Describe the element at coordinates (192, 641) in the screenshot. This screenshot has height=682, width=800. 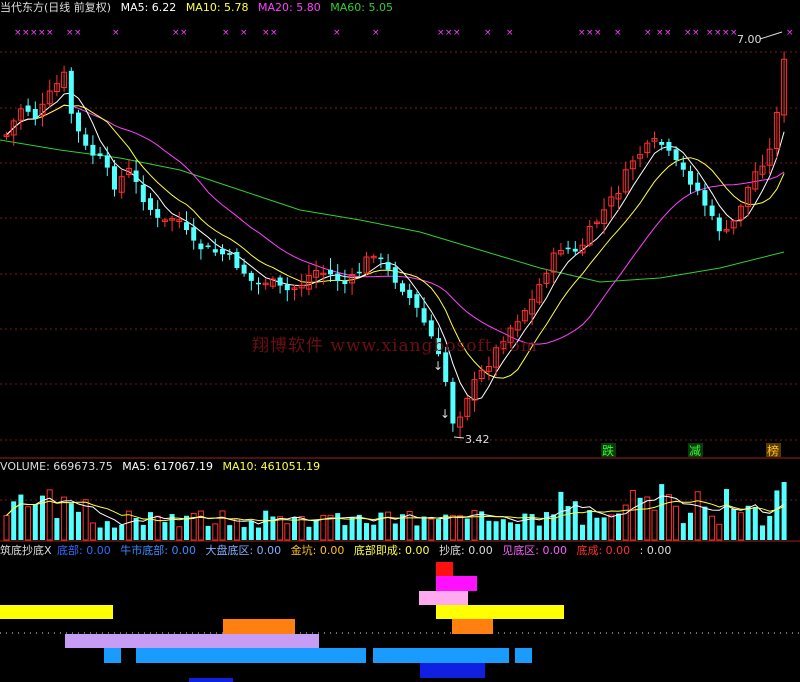
I see `block-lilac` at that location.